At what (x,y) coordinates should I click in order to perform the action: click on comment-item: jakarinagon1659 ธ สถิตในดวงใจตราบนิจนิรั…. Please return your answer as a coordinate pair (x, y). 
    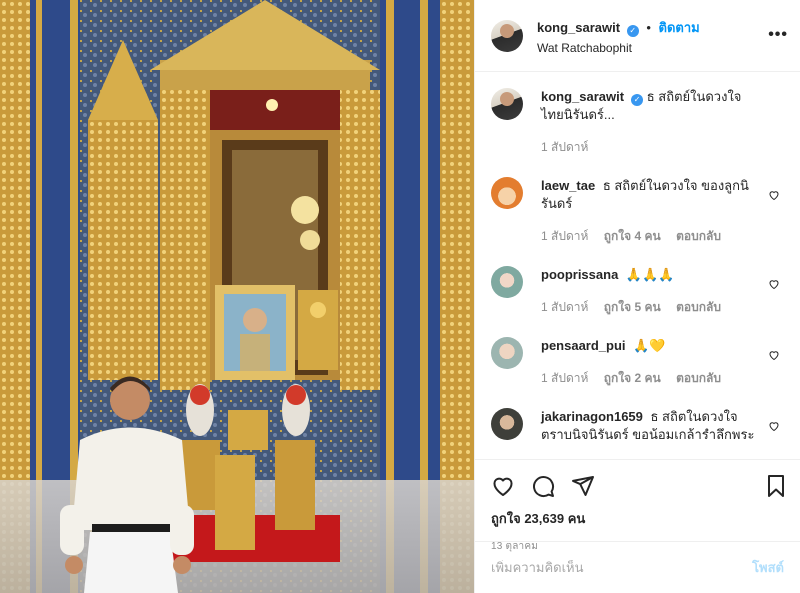
    Looking at the image, I should click on (637, 426).